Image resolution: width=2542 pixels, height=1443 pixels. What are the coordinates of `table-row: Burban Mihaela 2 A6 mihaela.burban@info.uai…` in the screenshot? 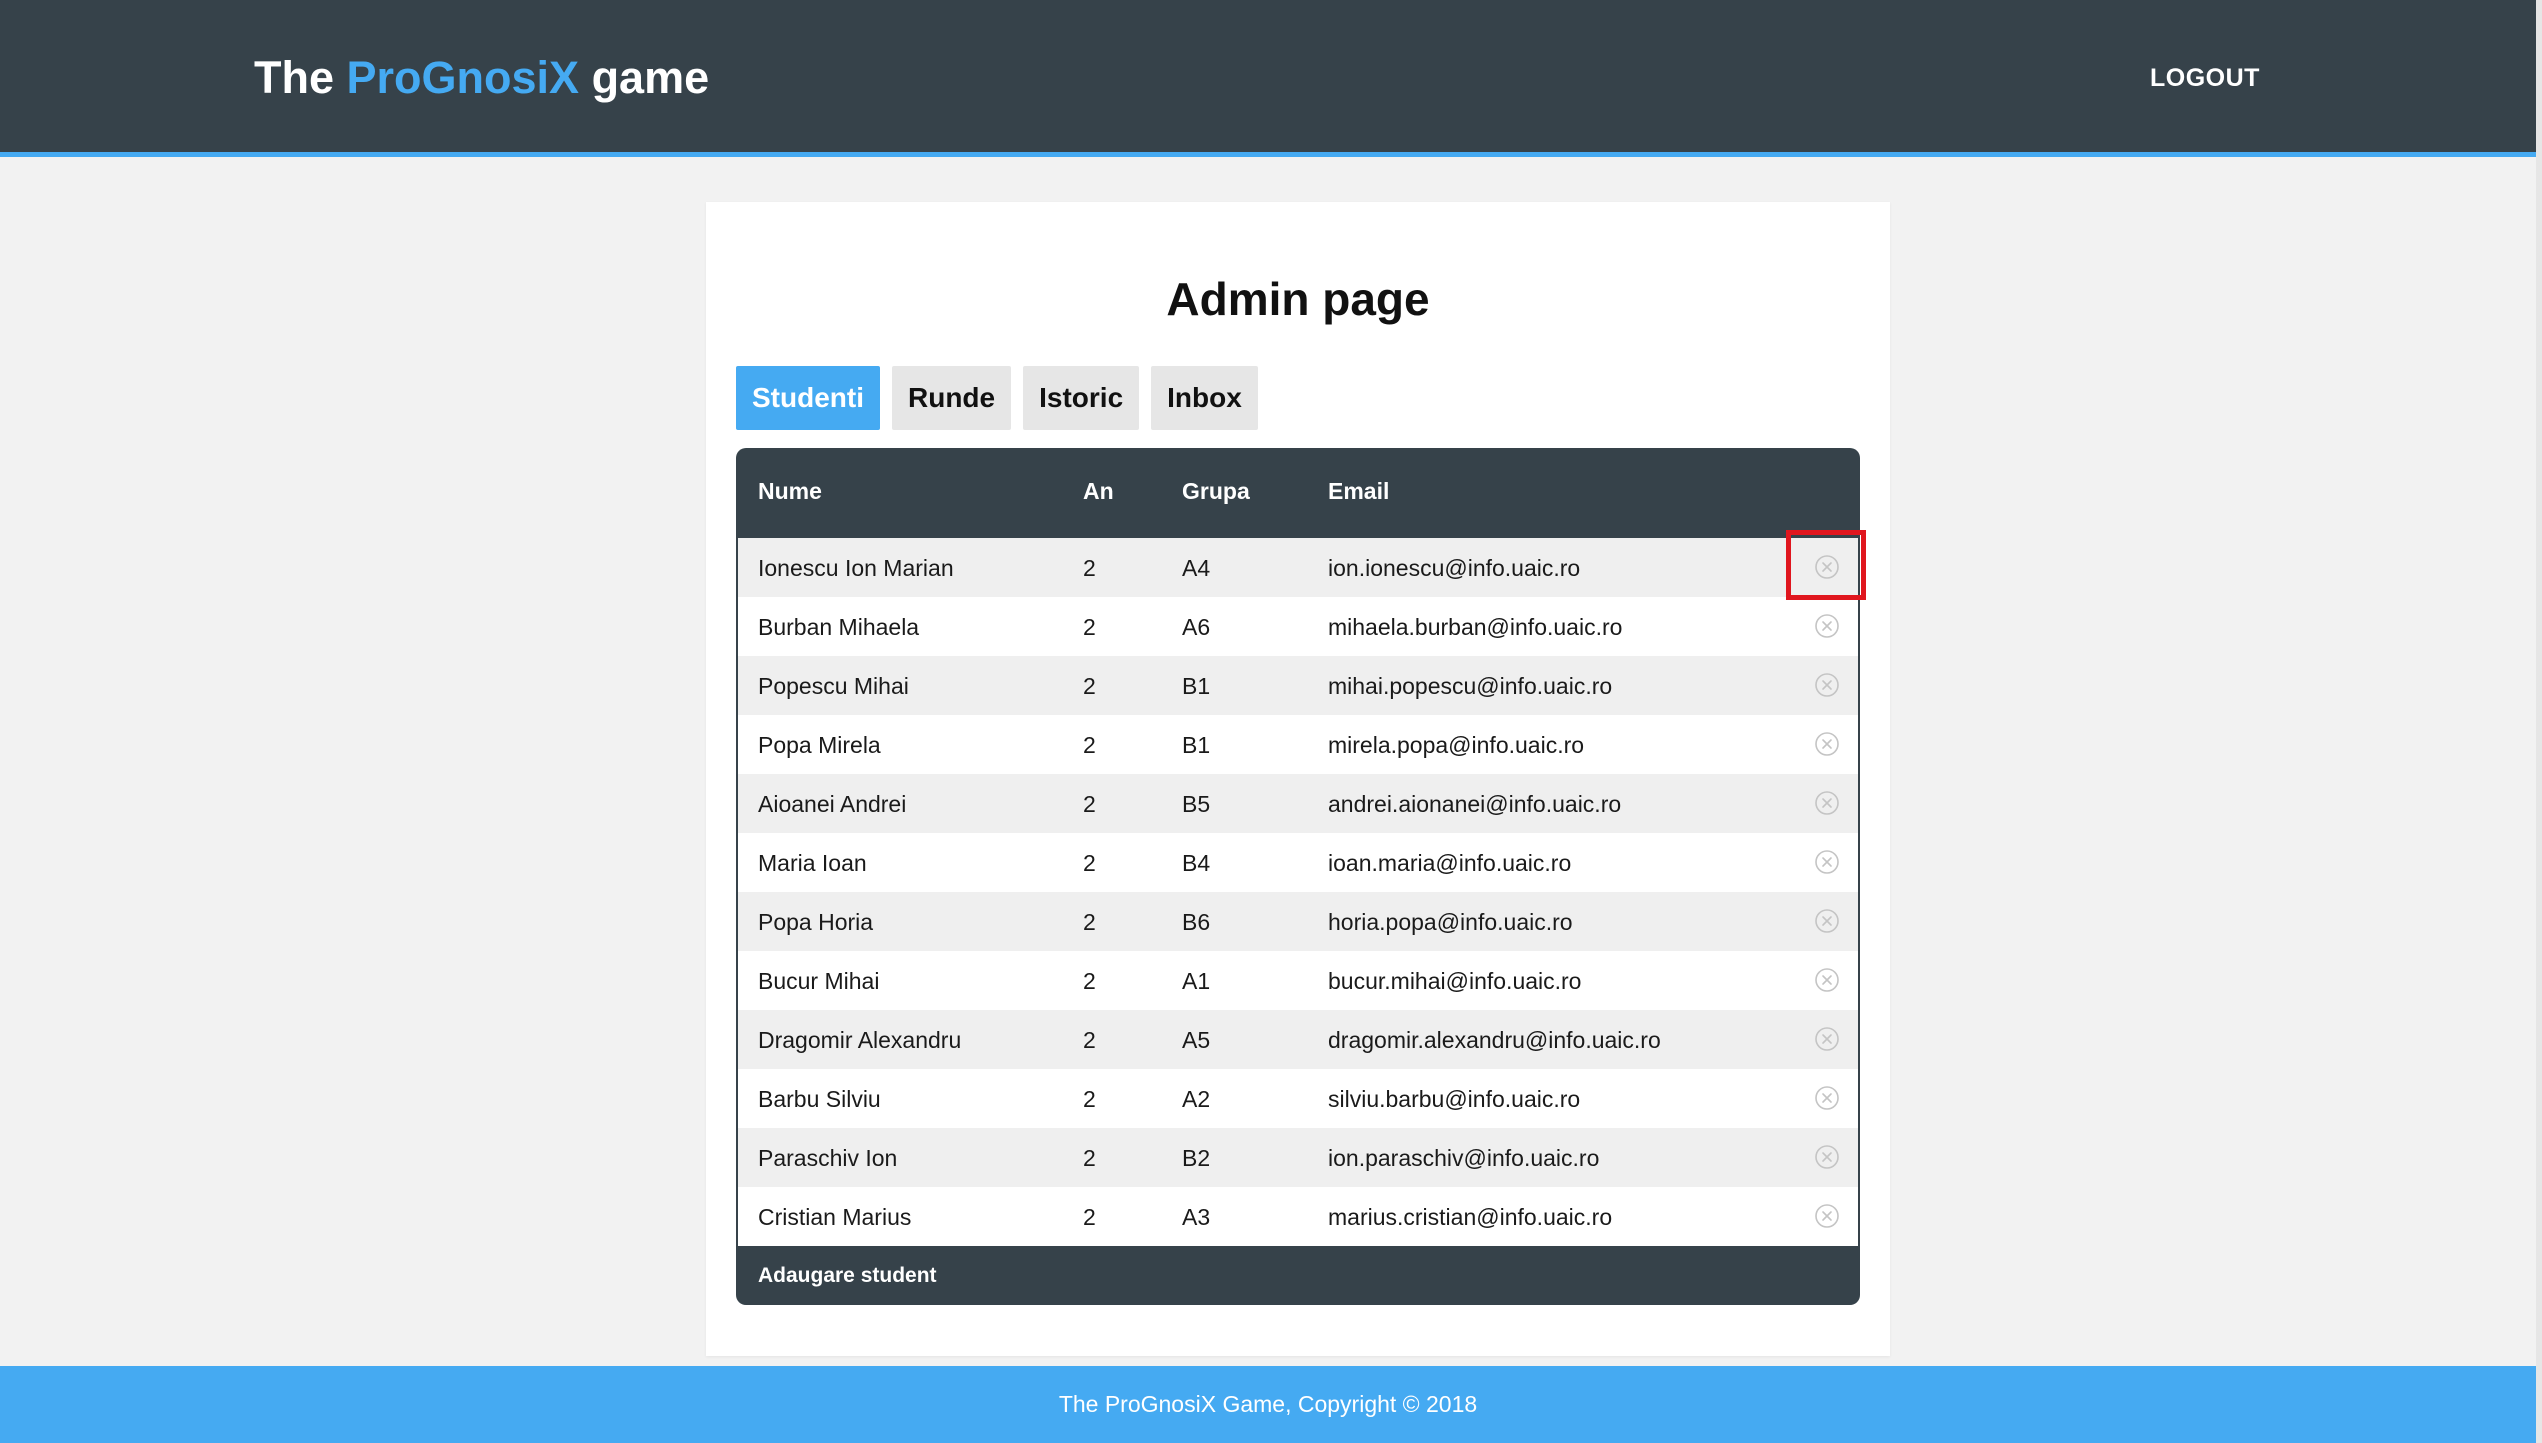 It's located at (1298, 626).